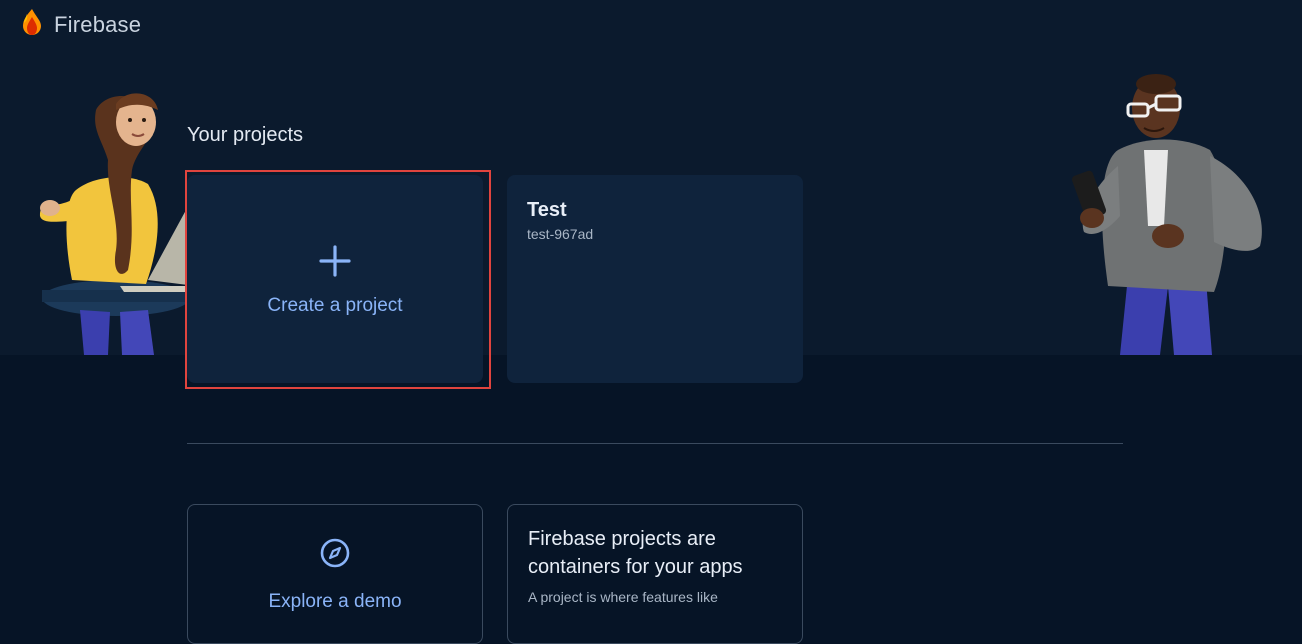 The width and height of the screenshot is (1302, 644). Describe the element at coordinates (335, 261) in the screenshot. I see `plus-icon` at that location.